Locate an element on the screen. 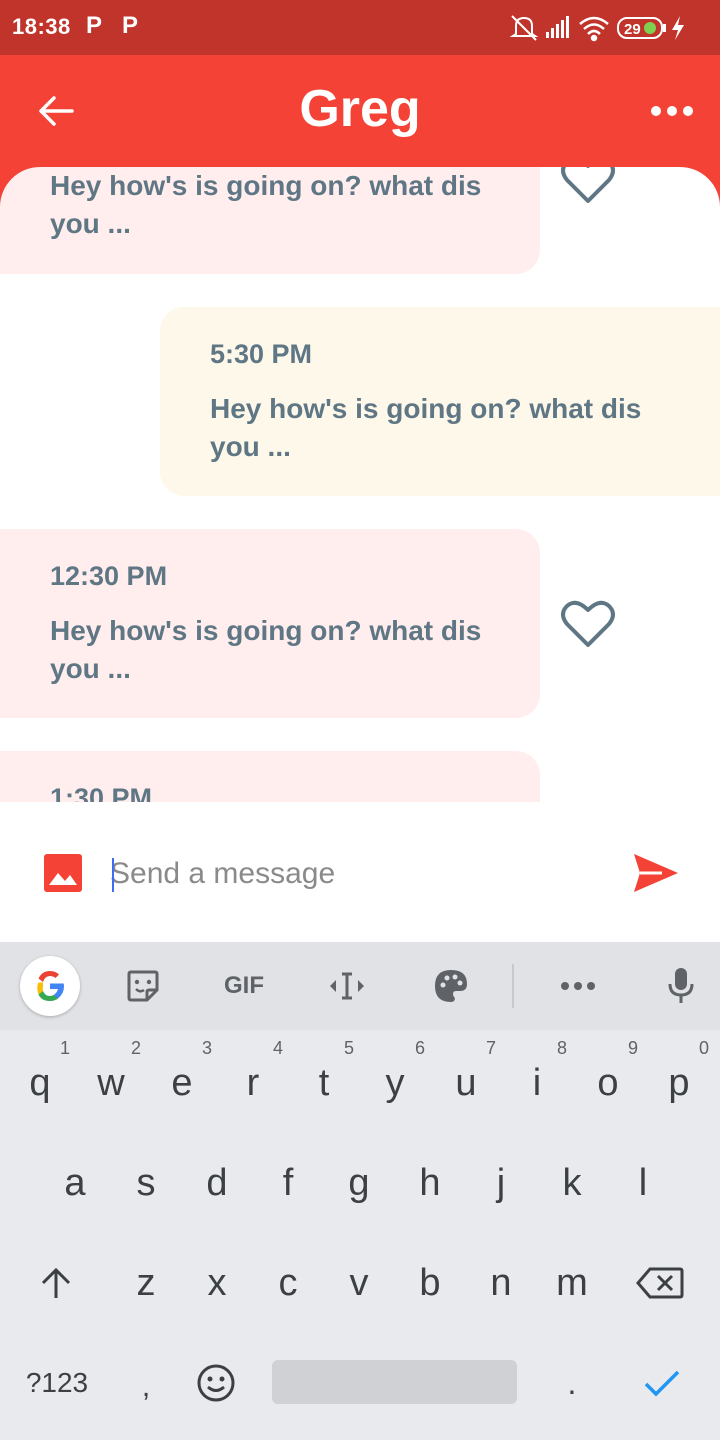 This screenshot has width=720, height=1440. key-s: s is located at coordinates (146, 1183).